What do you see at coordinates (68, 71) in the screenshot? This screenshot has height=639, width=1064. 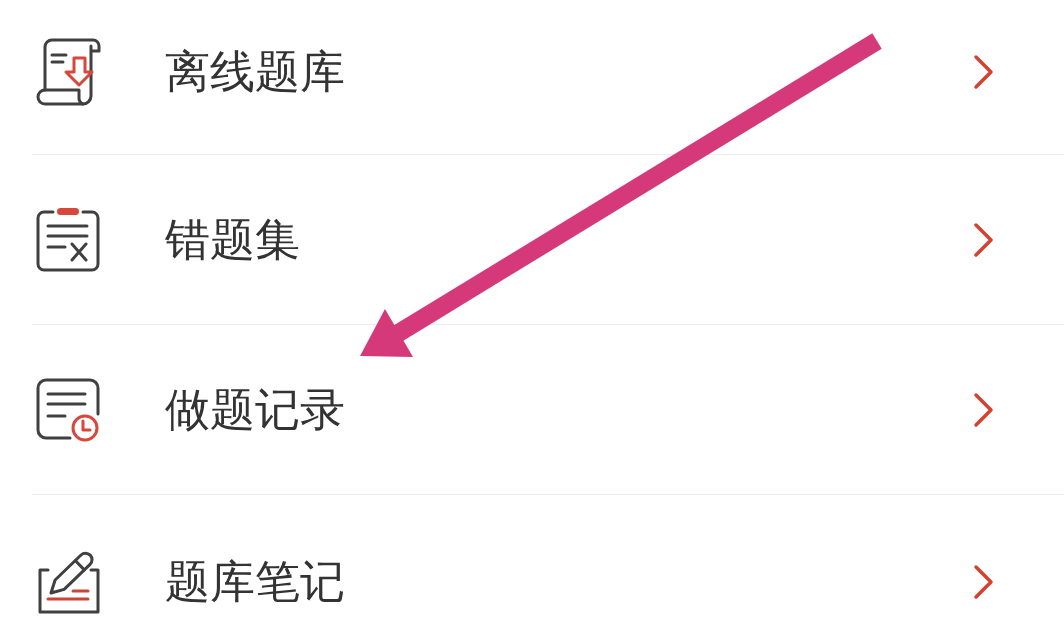 I see `scroll-download-icon` at bounding box center [68, 71].